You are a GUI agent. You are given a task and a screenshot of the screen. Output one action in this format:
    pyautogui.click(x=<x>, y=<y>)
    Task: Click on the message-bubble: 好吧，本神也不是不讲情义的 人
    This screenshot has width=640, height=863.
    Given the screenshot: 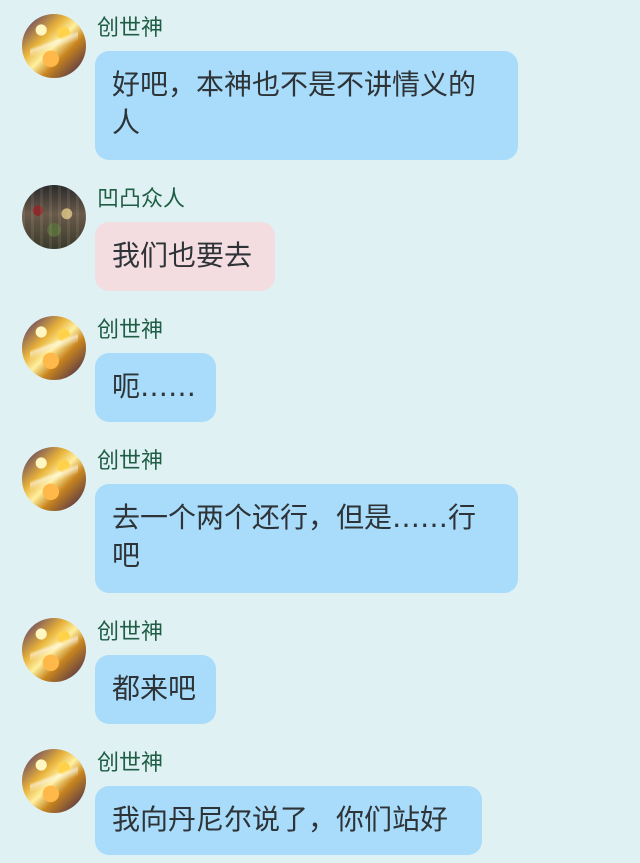 What is the action you would take?
    pyautogui.click(x=306, y=105)
    